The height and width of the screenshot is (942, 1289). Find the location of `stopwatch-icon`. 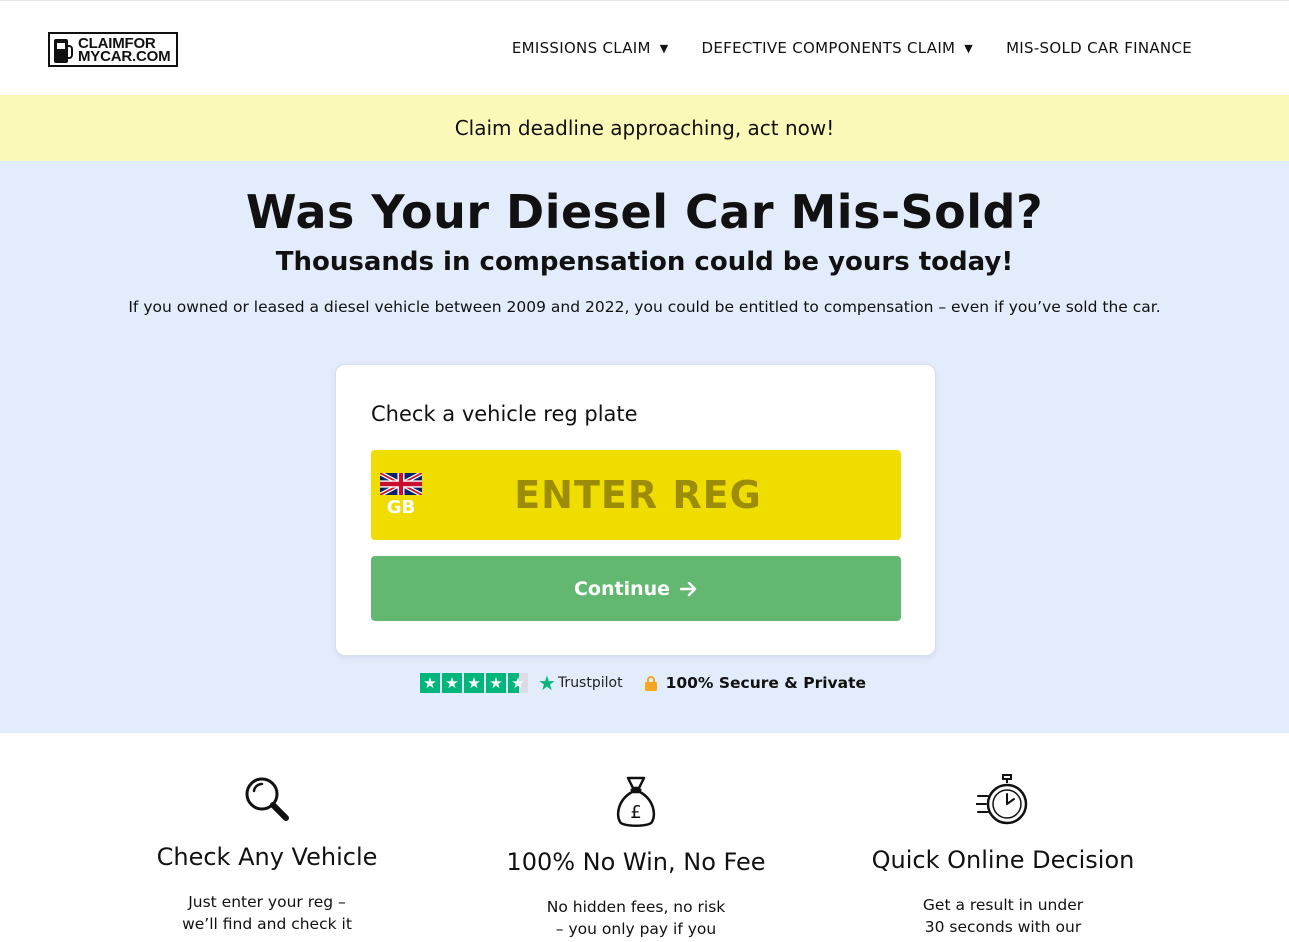

stopwatch-icon is located at coordinates (1002, 799).